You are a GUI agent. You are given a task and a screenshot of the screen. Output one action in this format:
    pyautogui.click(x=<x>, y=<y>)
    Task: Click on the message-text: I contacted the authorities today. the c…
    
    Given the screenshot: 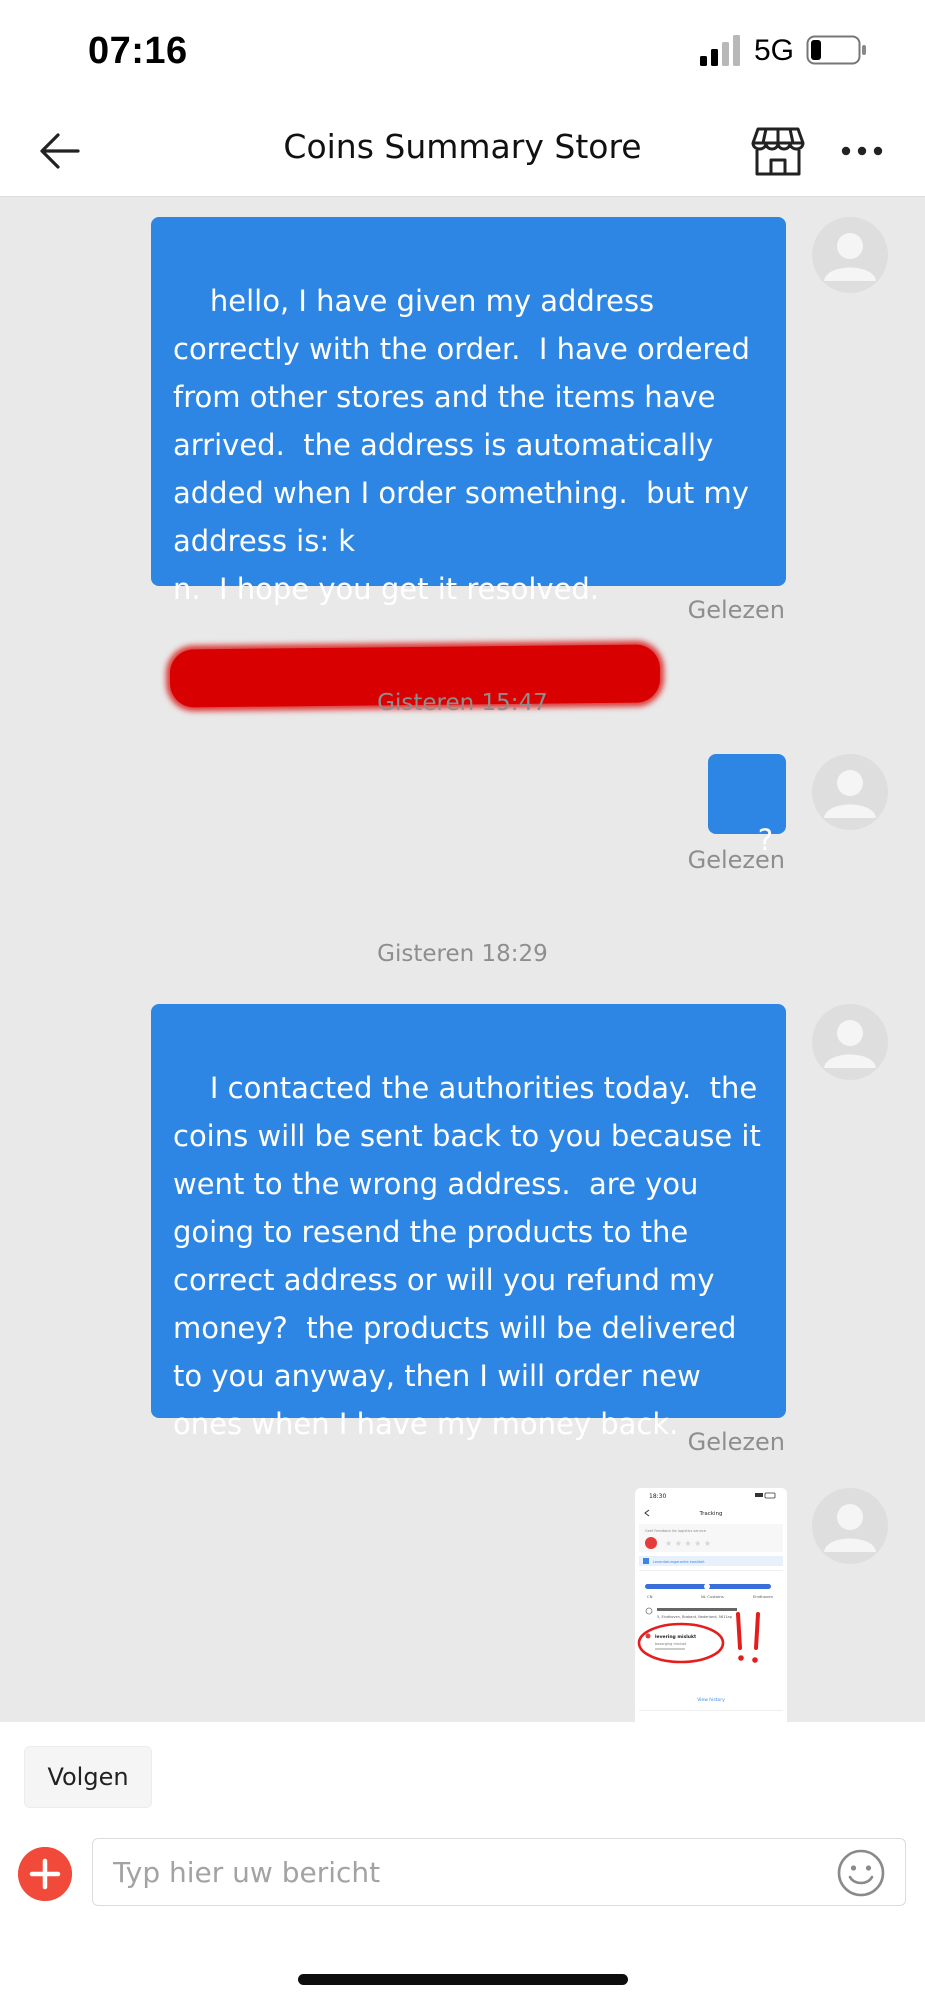 What is the action you would take?
    pyautogui.click(x=472, y=1256)
    